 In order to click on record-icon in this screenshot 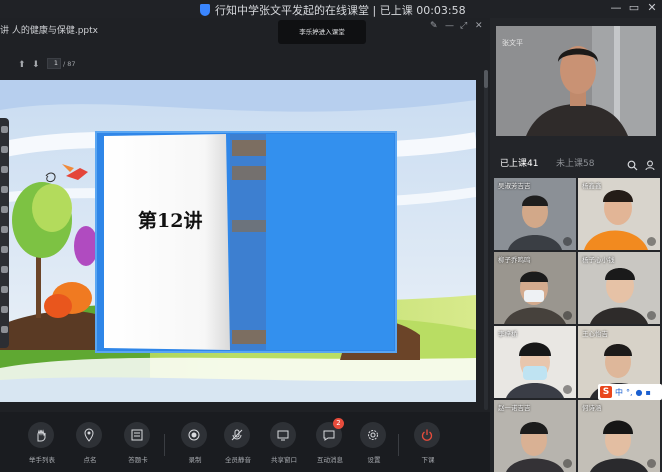, I will do `click(194, 435)`.